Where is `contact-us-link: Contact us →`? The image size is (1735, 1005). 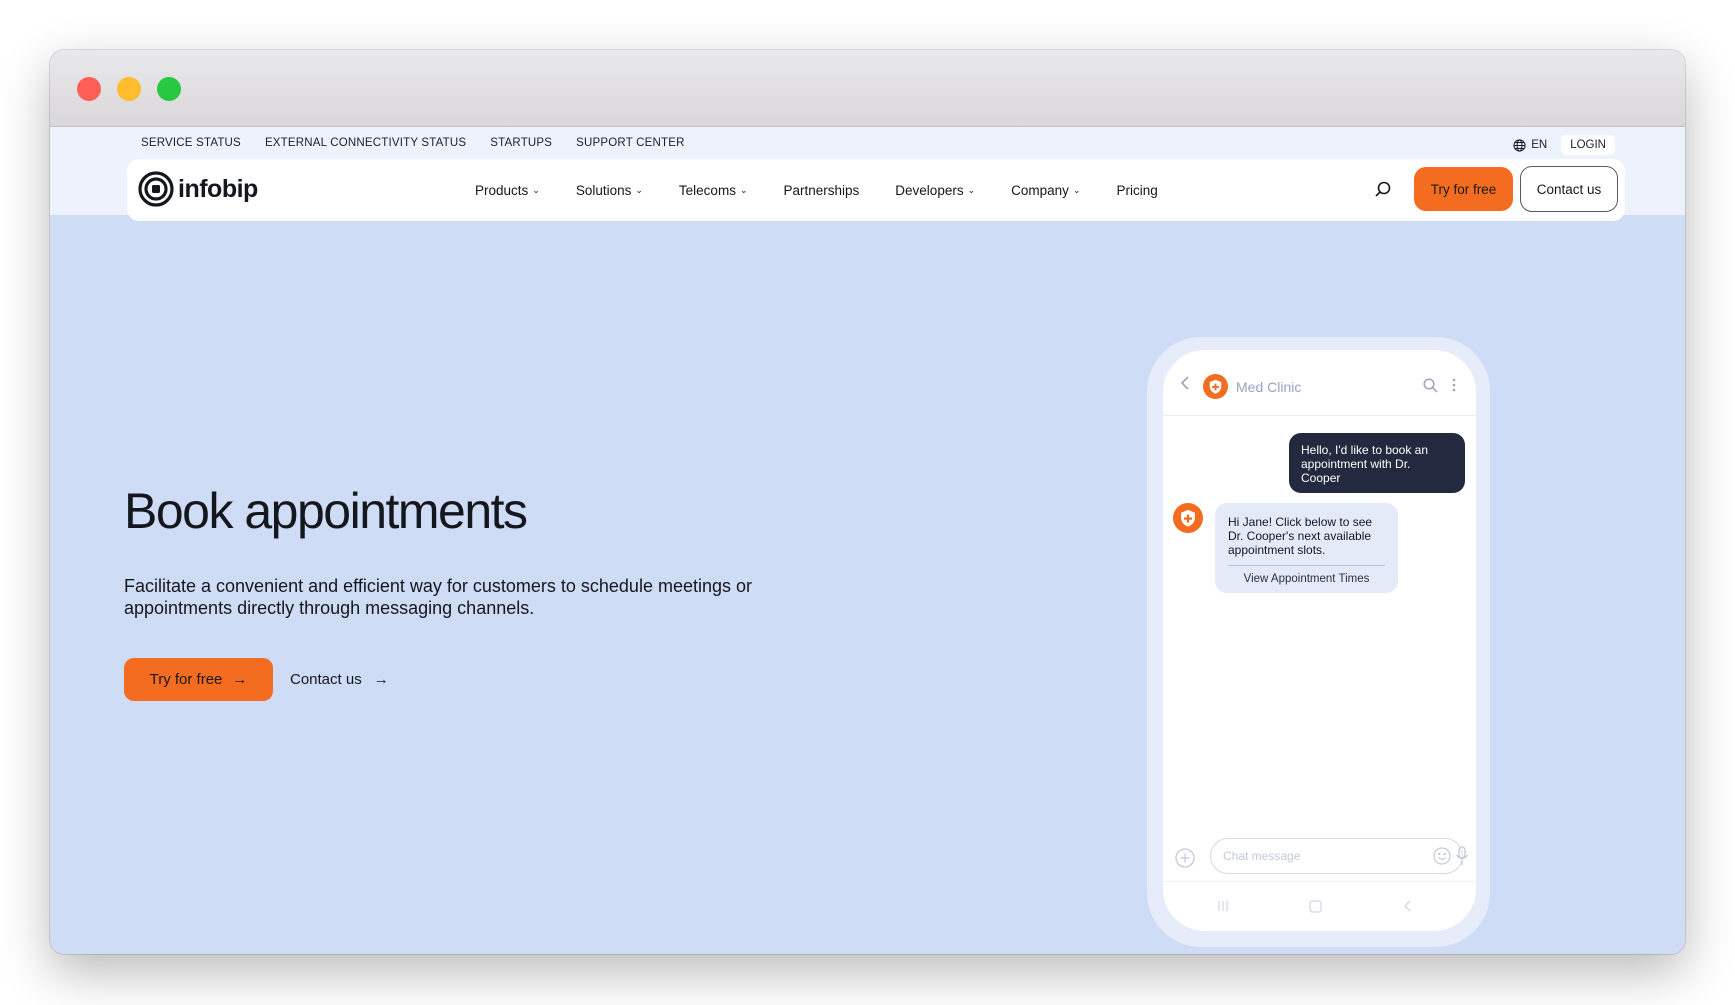 contact-us-link: Contact us → is located at coordinates (339, 679).